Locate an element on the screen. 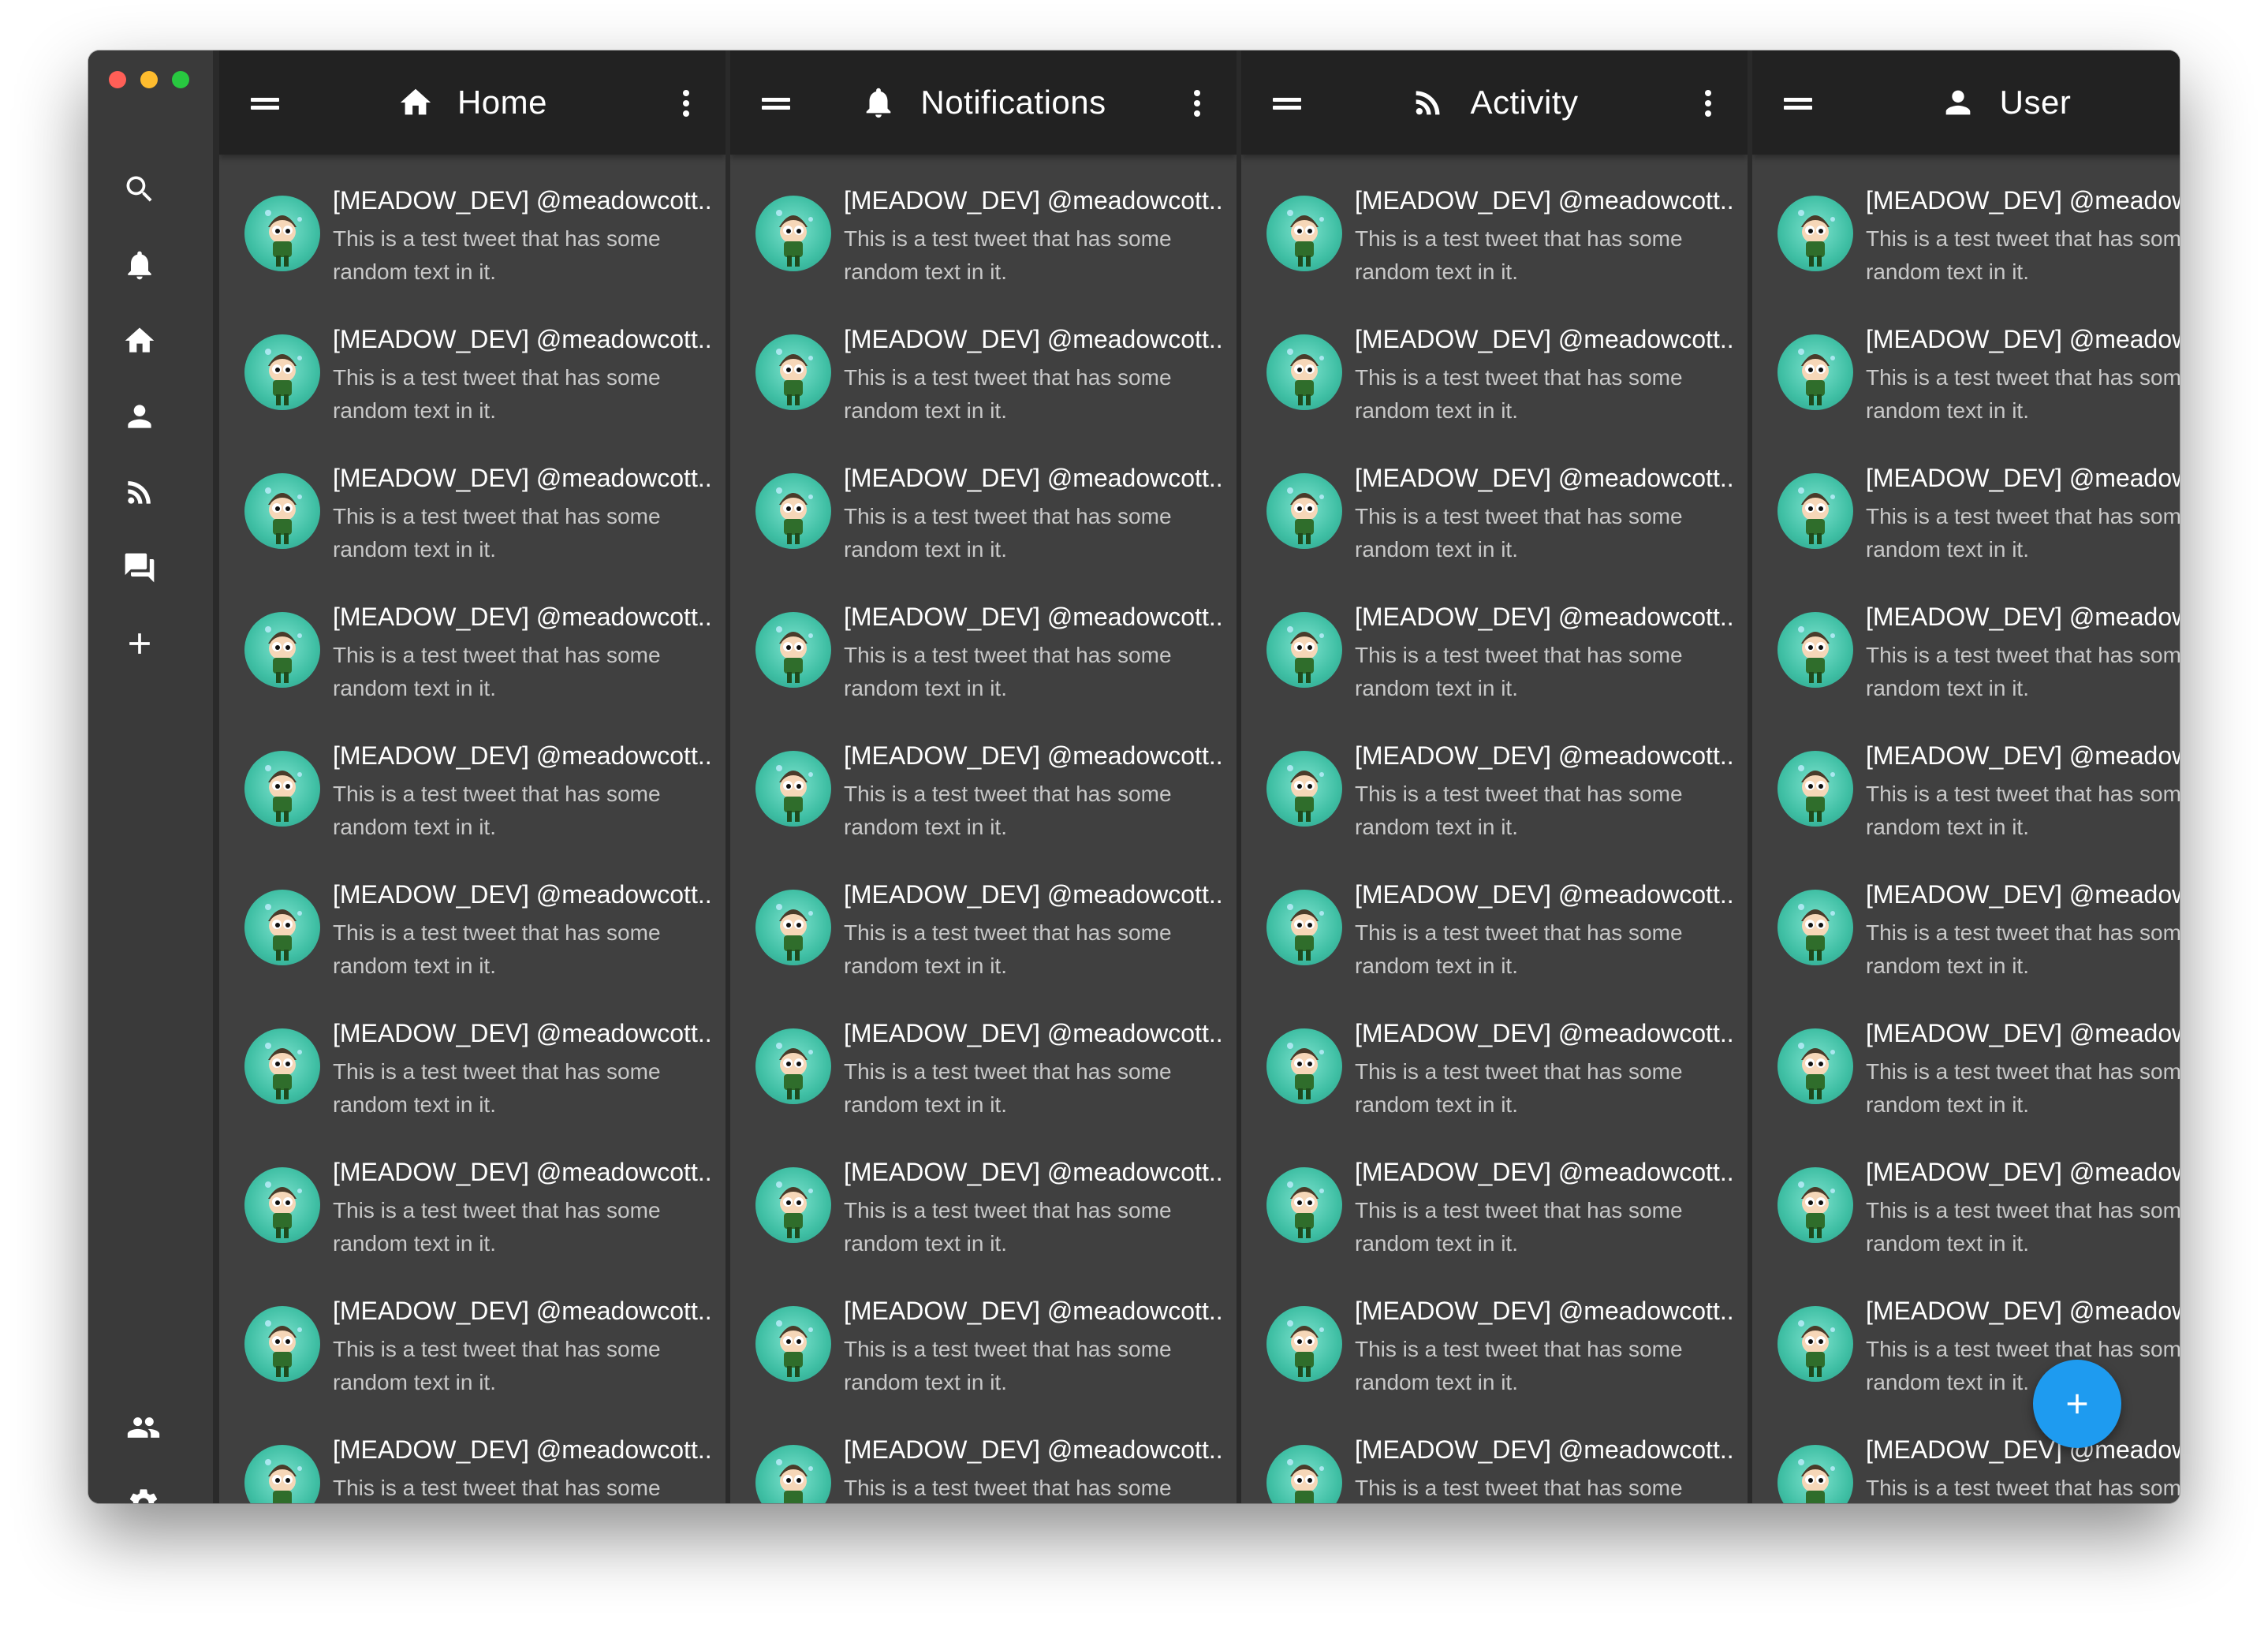 The height and width of the screenshot is (1631, 2268). search-icon is located at coordinates (139, 189).